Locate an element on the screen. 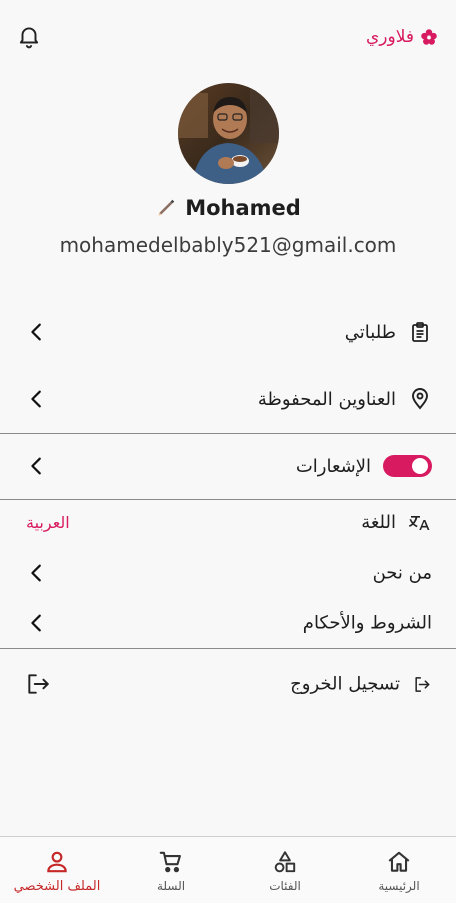 This screenshot has width=456, height=903. person-icon is located at coordinates (57, 862).